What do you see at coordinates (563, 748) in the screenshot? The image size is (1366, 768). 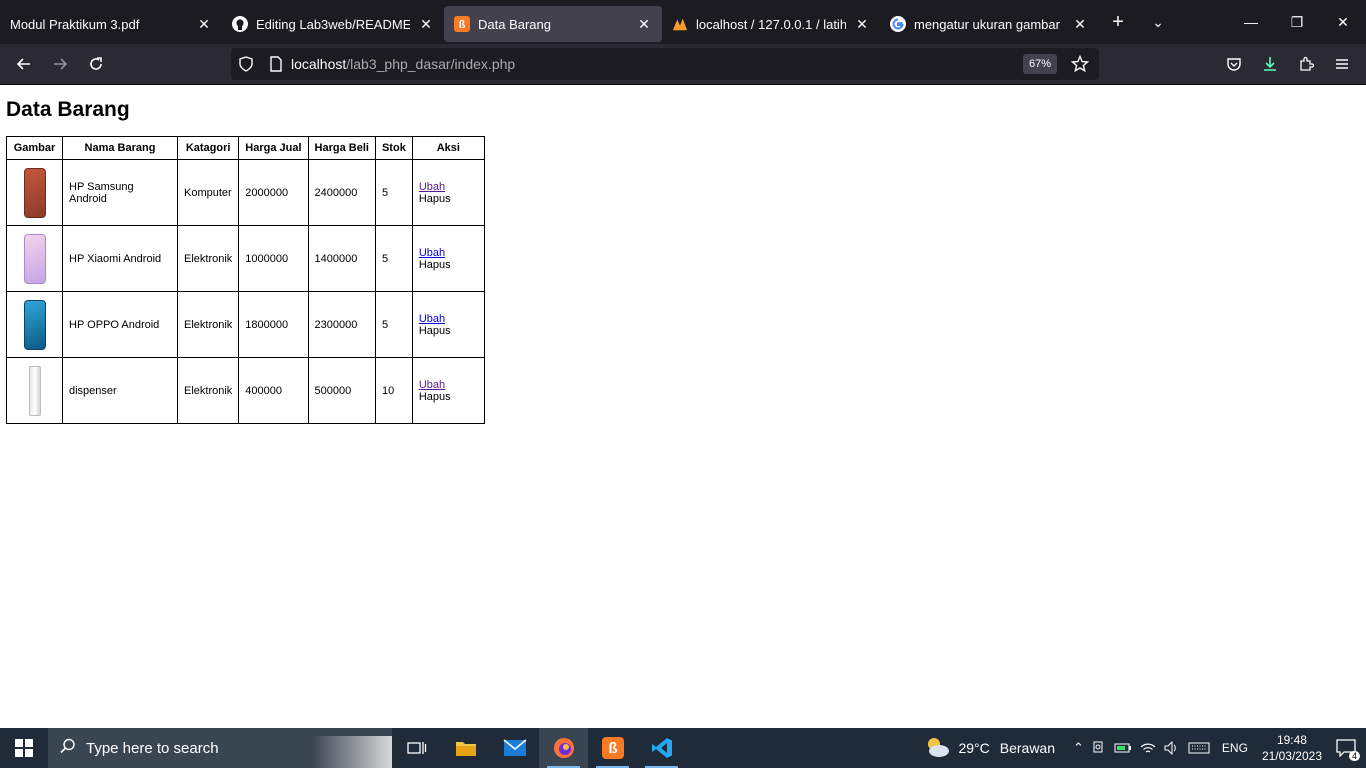 I see `firefox-taskbar-icon` at bounding box center [563, 748].